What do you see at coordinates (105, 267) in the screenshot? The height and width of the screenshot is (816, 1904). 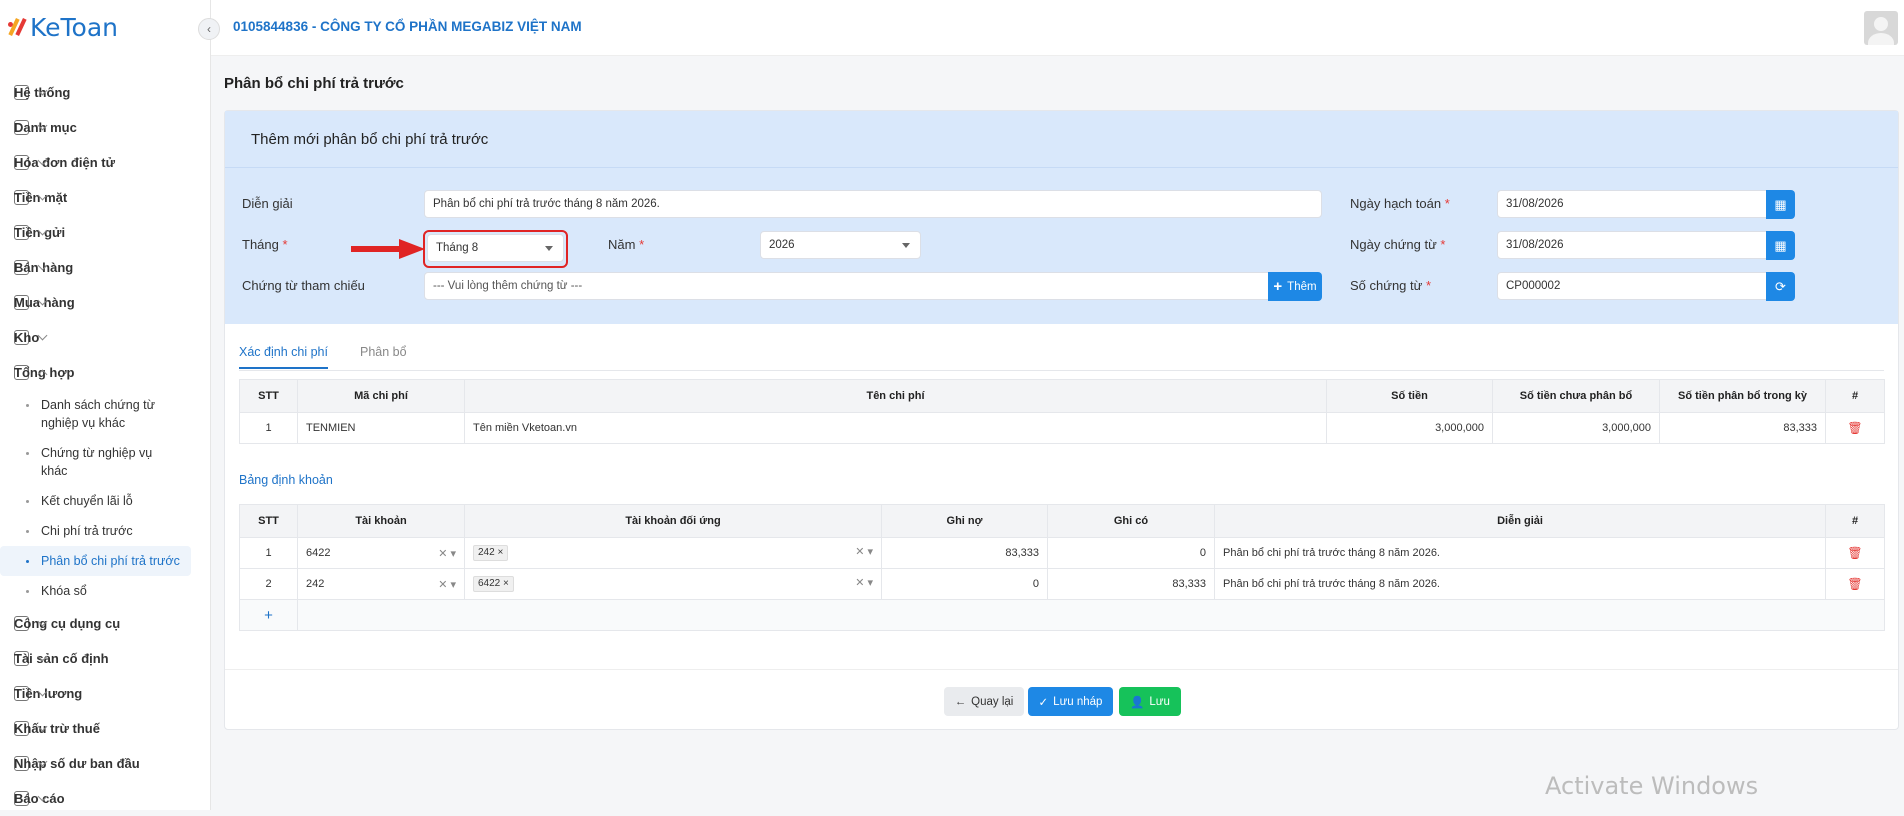 I see `sidebar-item-ban-hang: Bán hàng` at bounding box center [105, 267].